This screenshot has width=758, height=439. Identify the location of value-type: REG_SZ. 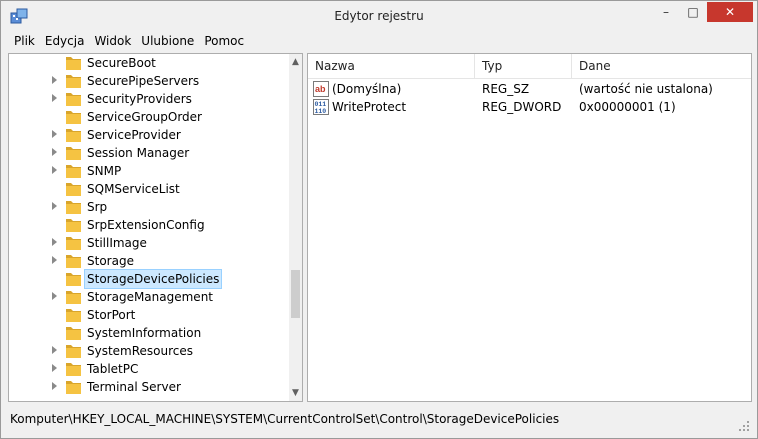
(506, 89).